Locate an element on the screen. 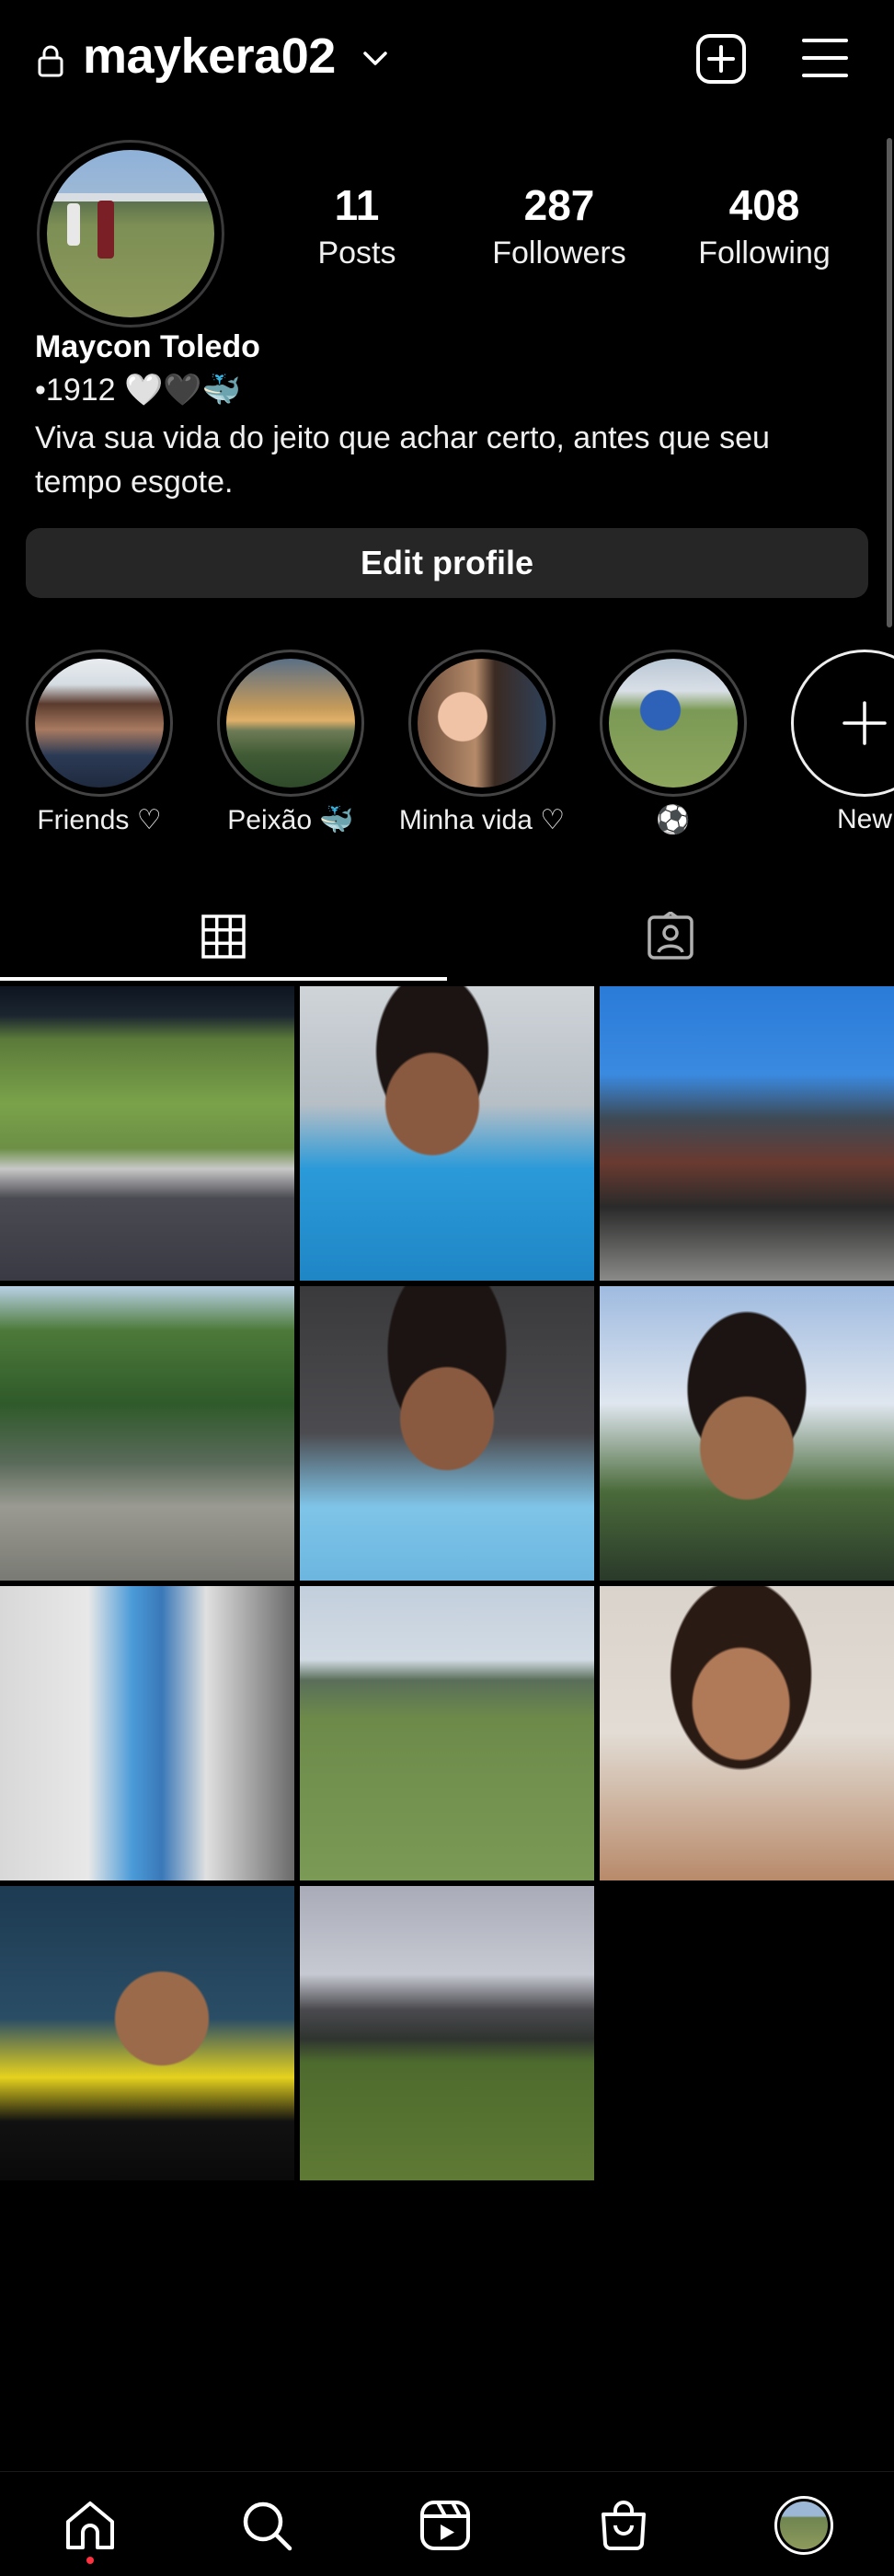 This screenshot has width=894, height=2576. nav-shop is located at coordinates (623, 2525).